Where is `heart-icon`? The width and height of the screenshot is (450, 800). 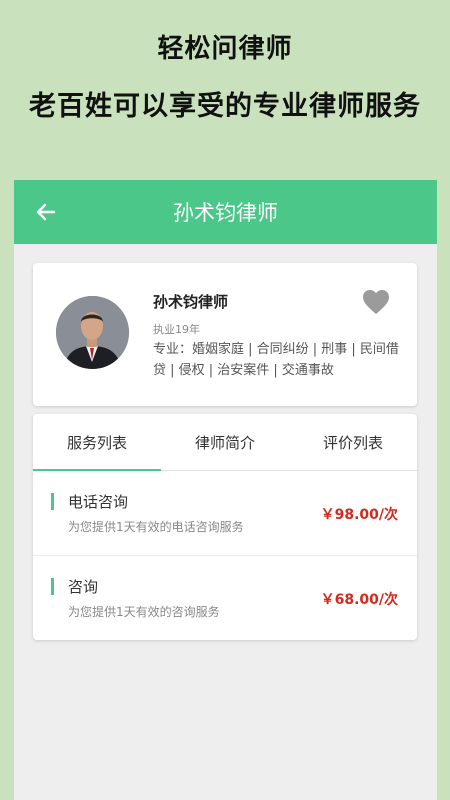 heart-icon is located at coordinates (376, 302).